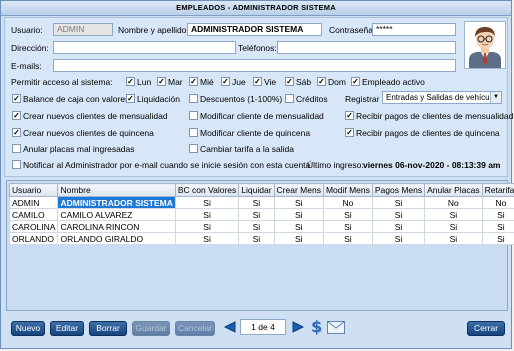 This screenshot has height=351, width=514. Describe the element at coordinates (453, 202) in the screenshot. I see `cell-anular-placas: No` at that location.